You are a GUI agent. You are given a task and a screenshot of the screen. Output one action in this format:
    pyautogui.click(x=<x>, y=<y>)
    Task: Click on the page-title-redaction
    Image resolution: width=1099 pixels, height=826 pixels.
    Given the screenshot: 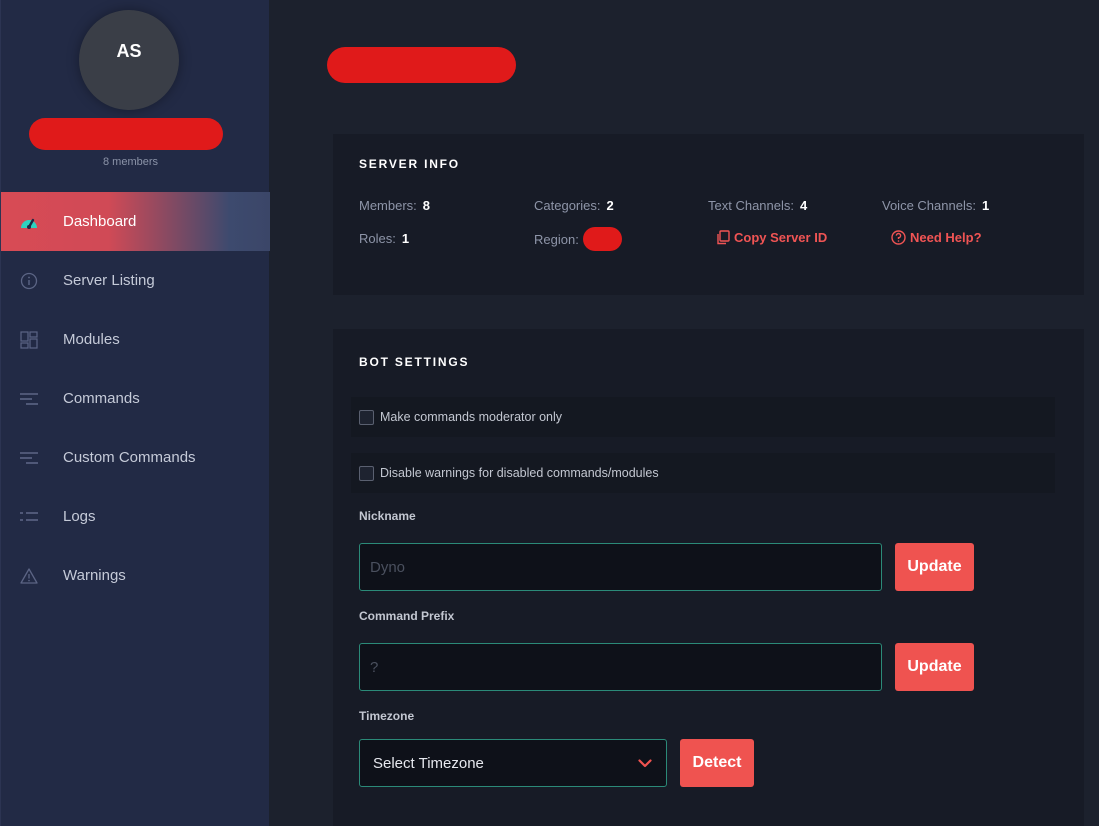 What is the action you would take?
    pyautogui.click(x=421, y=65)
    